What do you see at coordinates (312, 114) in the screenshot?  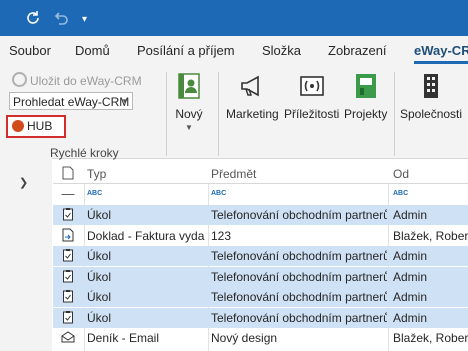 I see `prilezitosti-label: Příležitosti` at bounding box center [312, 114].